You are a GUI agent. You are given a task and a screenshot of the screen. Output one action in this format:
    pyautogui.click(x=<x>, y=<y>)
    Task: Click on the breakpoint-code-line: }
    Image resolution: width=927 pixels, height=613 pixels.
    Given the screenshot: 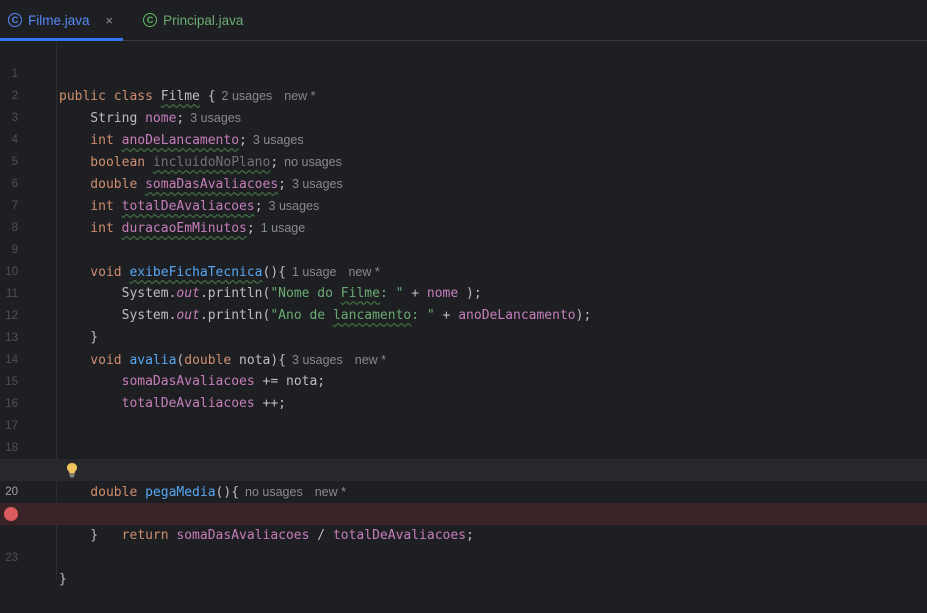 What is the action you would take?
    pyautogui.click(x=463, y=545)
    